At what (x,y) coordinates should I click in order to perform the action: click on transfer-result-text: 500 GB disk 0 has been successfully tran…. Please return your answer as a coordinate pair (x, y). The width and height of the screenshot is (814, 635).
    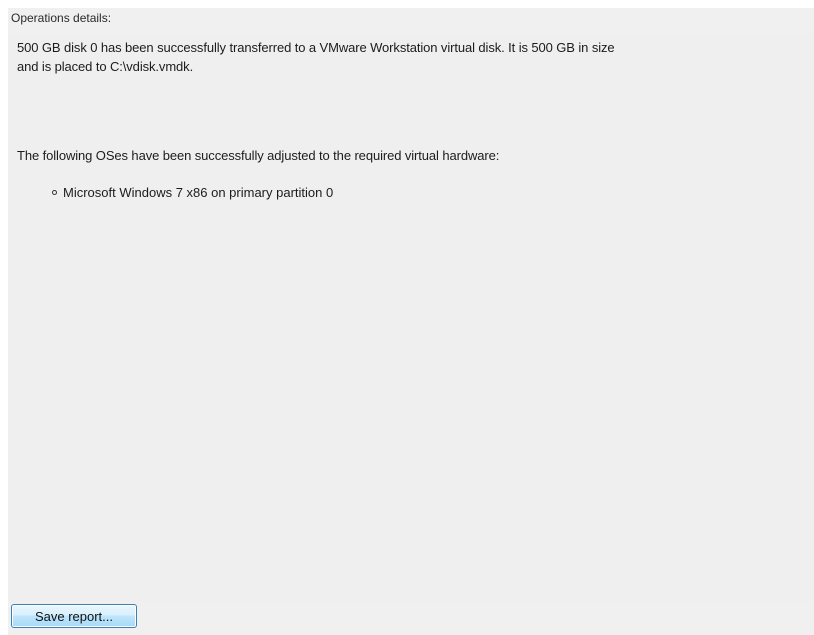
    Looking at the image, I should click on (415, 57).